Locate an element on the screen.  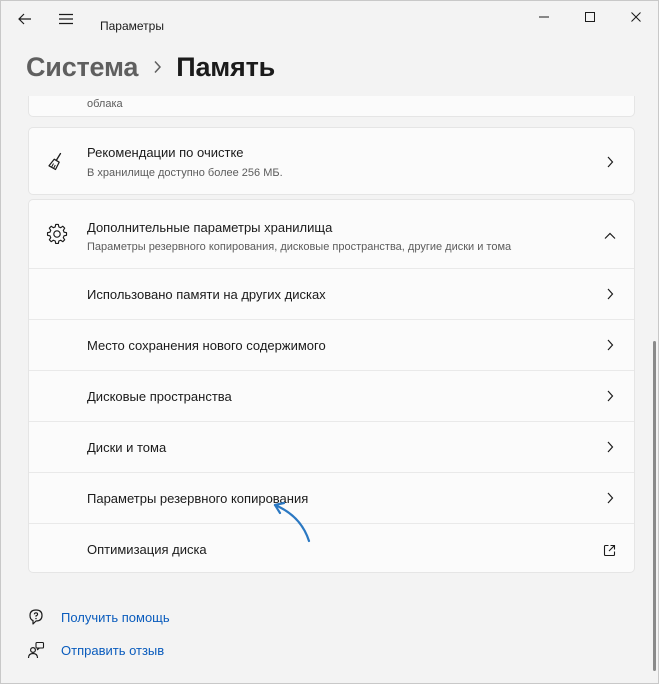
external-link-icon is located at coordinates (609, 550).